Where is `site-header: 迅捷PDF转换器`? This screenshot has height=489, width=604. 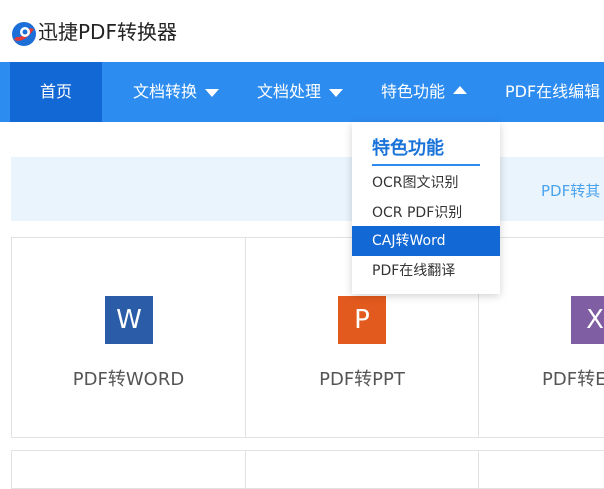
site-header: 迅捷PDF转换器 is located at coordinates (302, 31).